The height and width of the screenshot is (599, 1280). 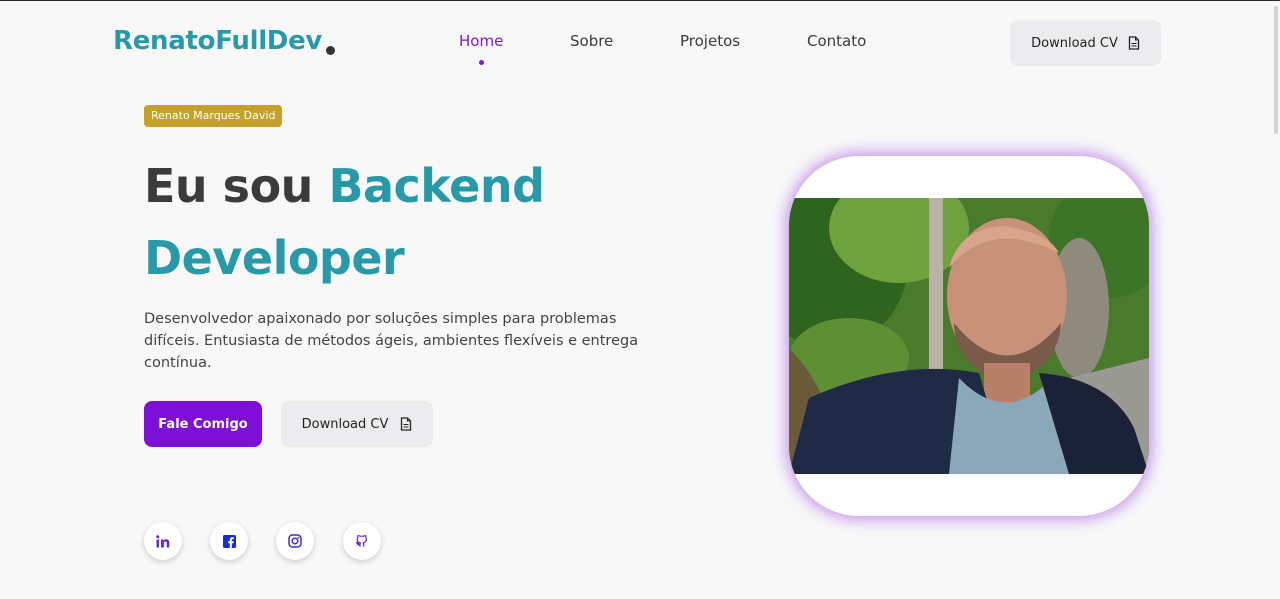 I want to click on linkedin-icon, so click(x=163, y=541).